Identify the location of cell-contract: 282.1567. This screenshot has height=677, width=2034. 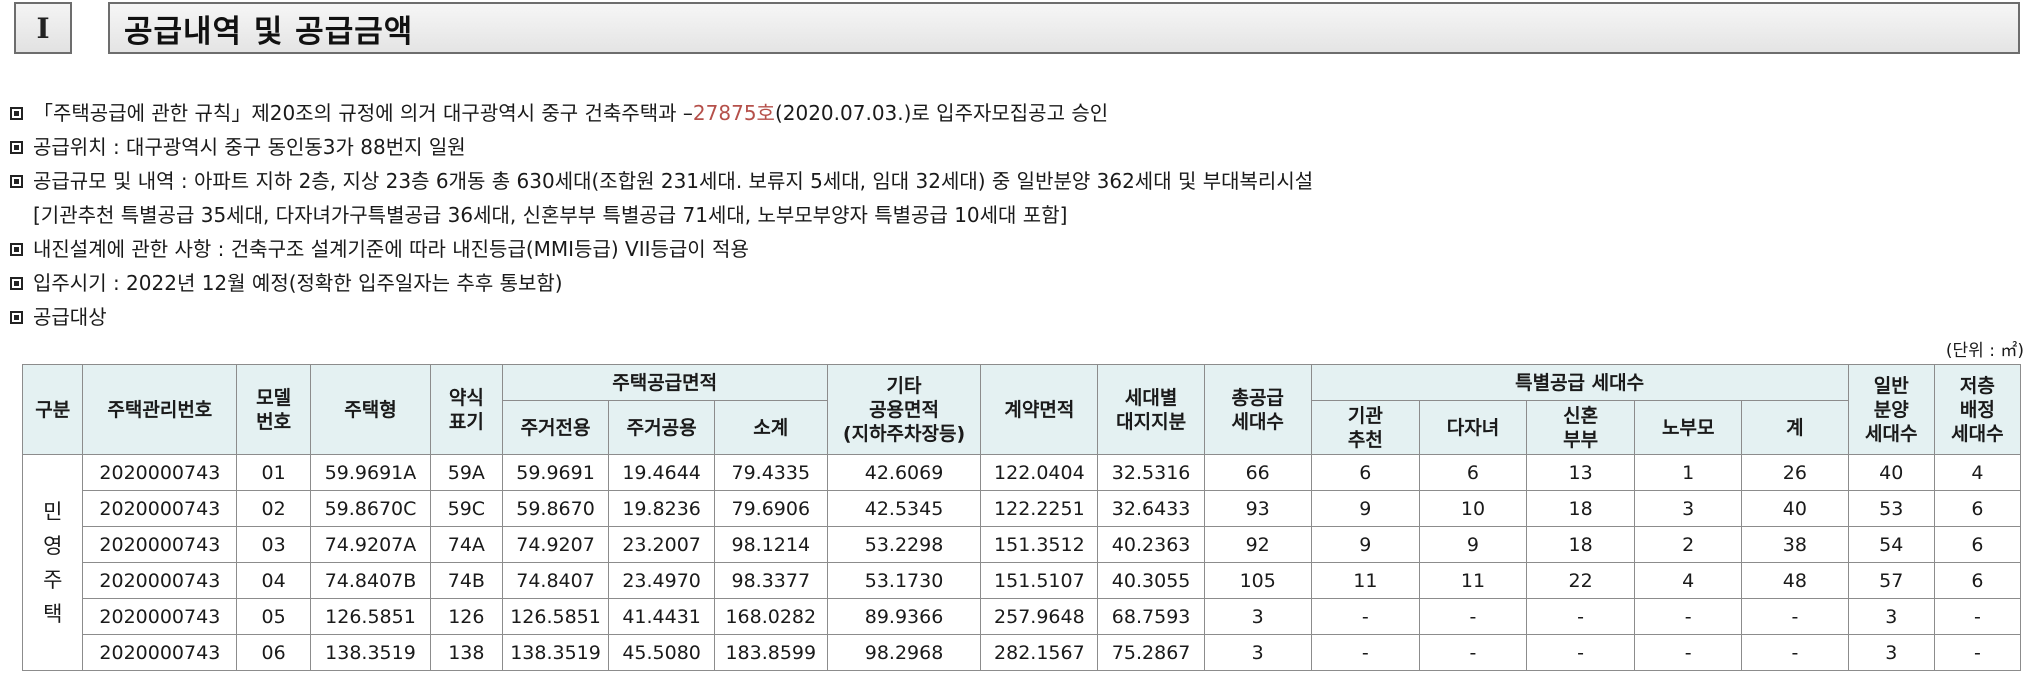
(1039, 652).